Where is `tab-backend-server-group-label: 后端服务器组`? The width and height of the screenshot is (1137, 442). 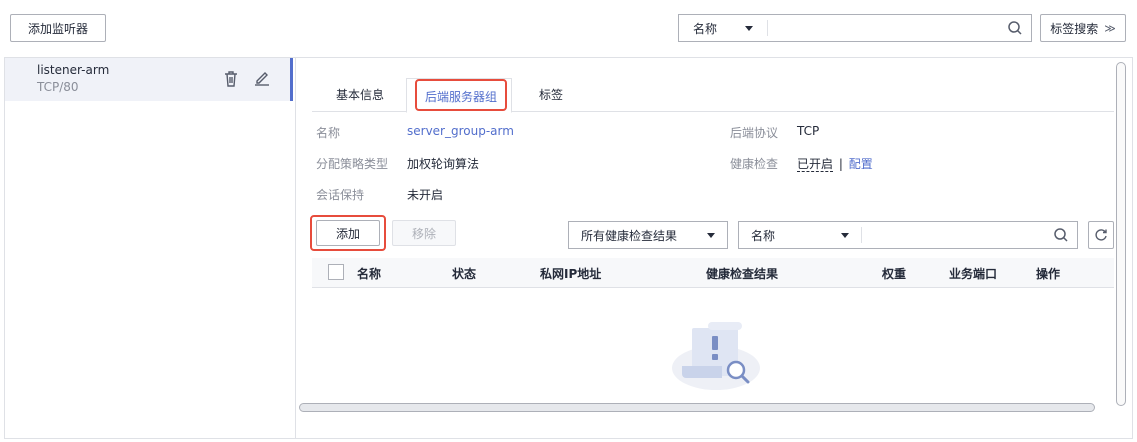 tab-backend-server-group-label: 后端服务器组 is located at coordinates (460, 97).